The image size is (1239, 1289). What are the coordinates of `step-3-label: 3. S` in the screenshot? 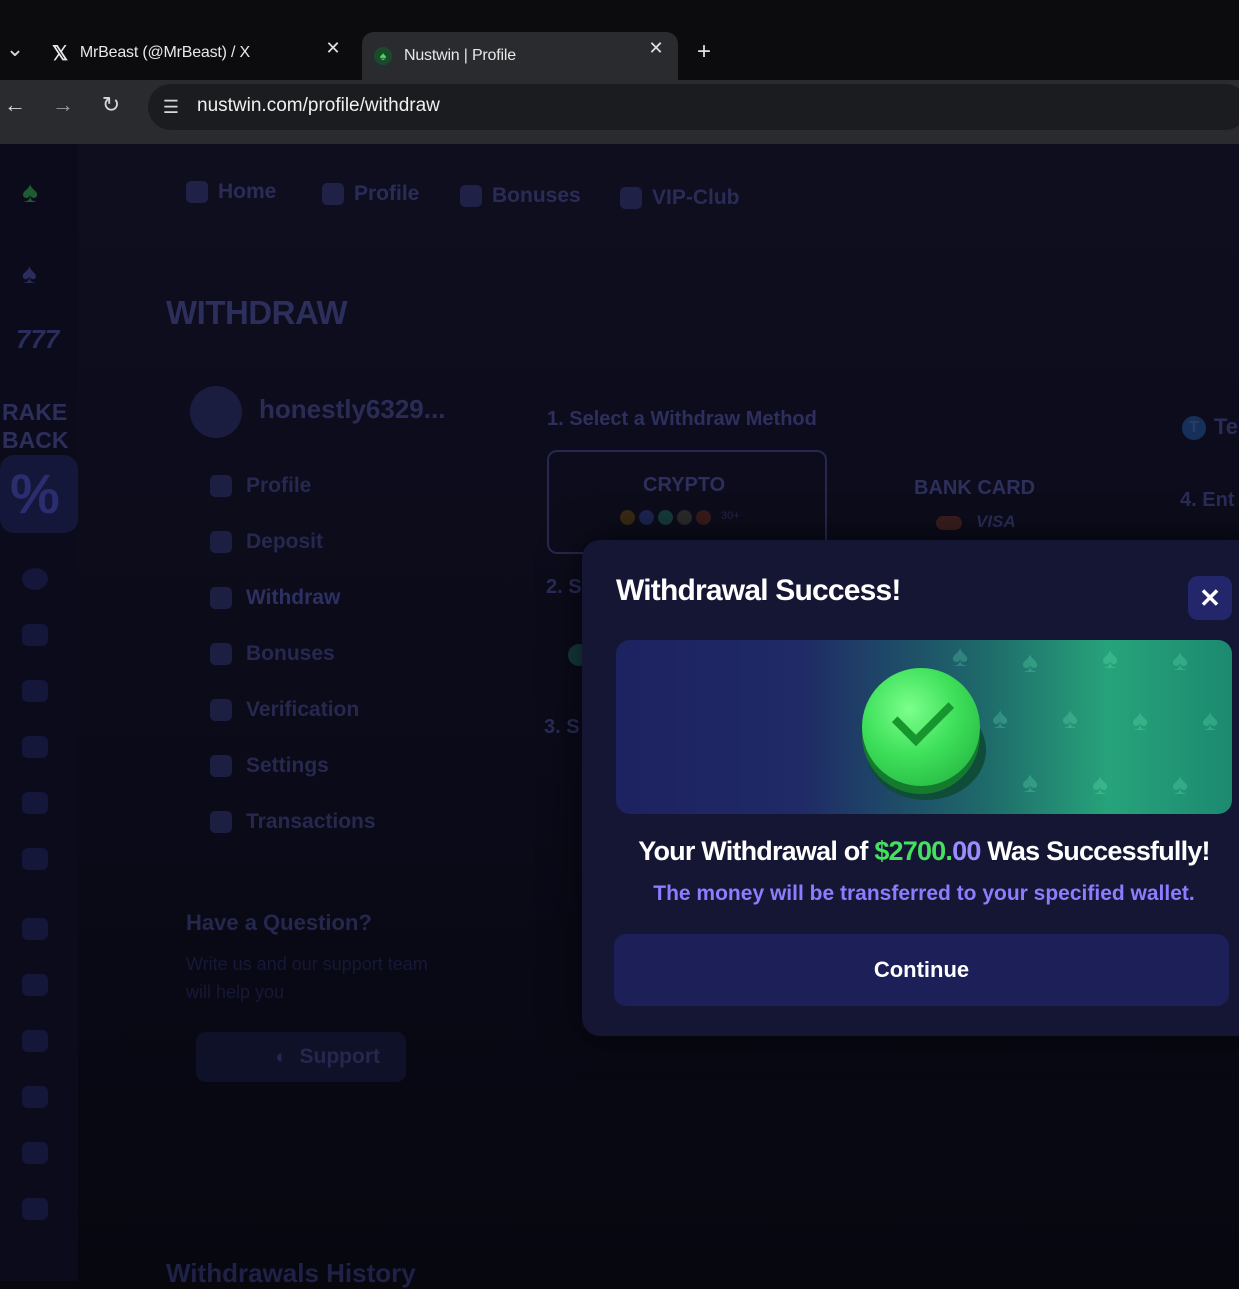 It's located at (562, 727).